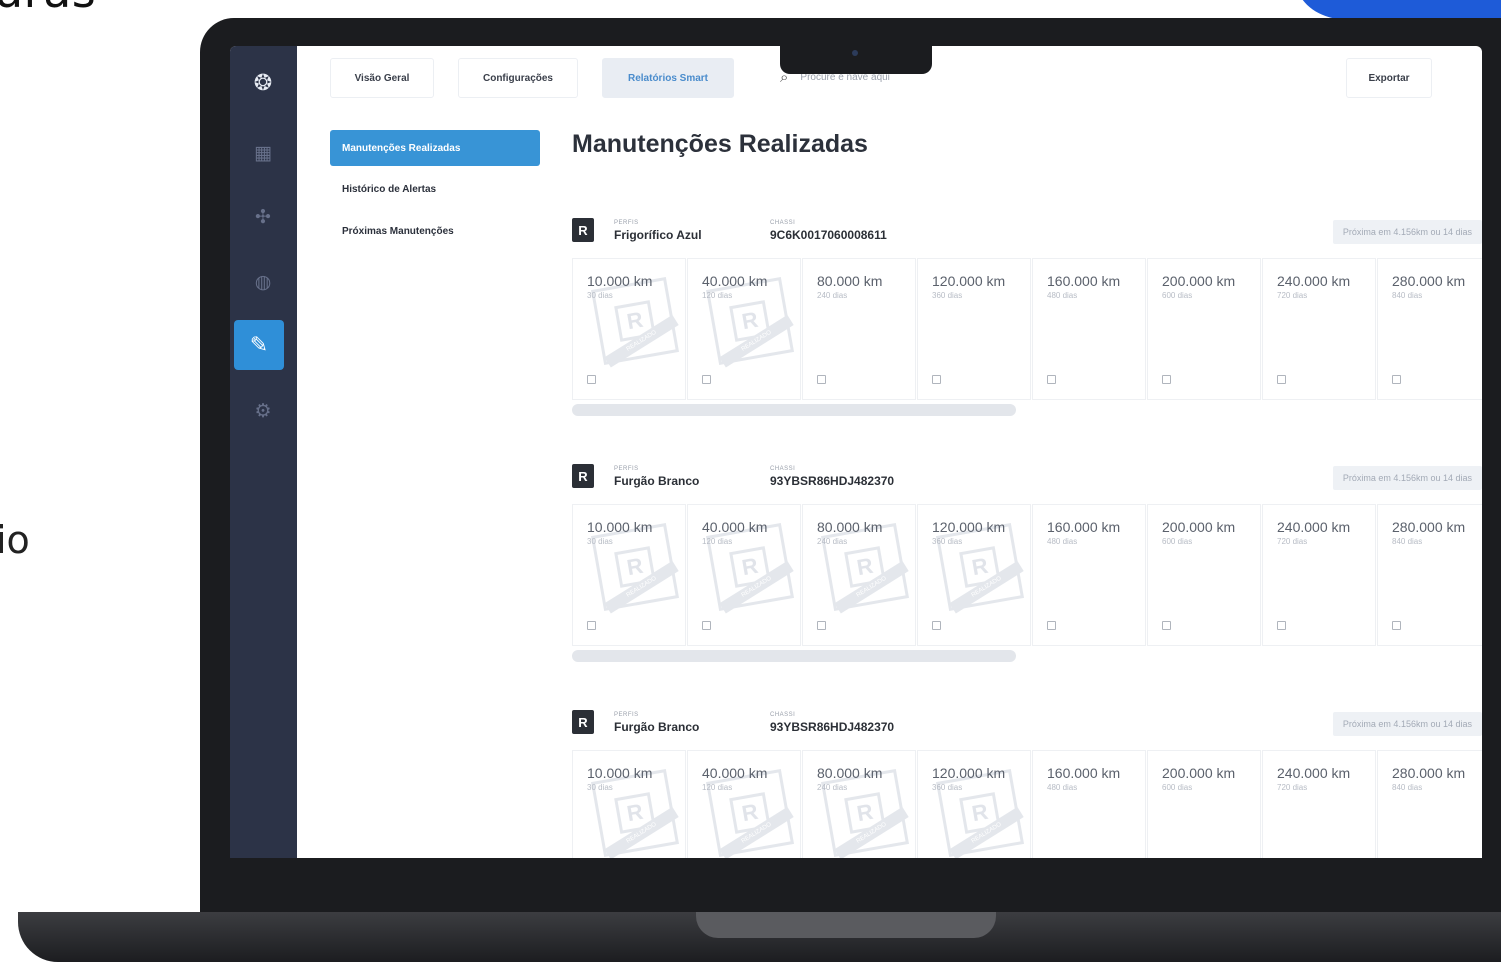 The image size is (1501, 962). What do you see at coordinates (15, 540) in the screenshot?
I see `background-text-fragment: io` at bounding box center [15, 540].